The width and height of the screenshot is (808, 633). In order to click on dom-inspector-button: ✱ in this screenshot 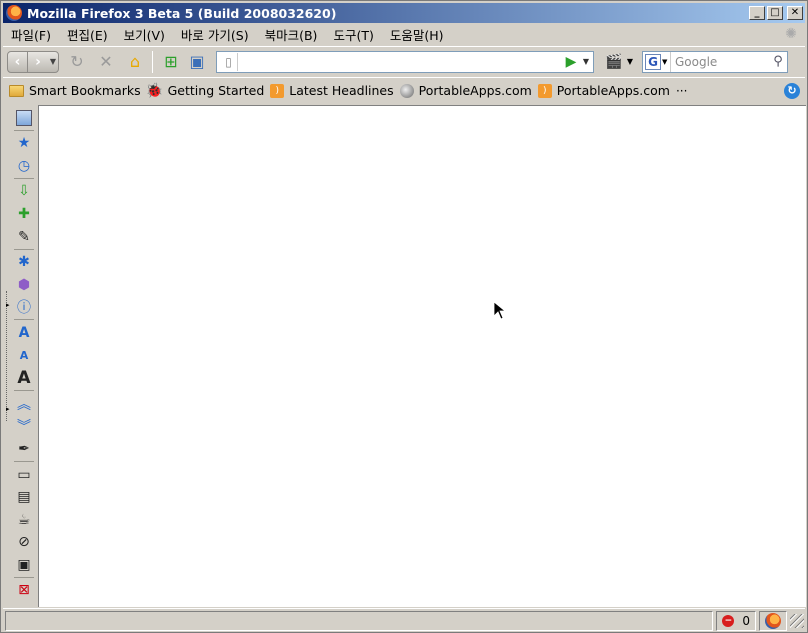, I will do `click(24, 262)`.